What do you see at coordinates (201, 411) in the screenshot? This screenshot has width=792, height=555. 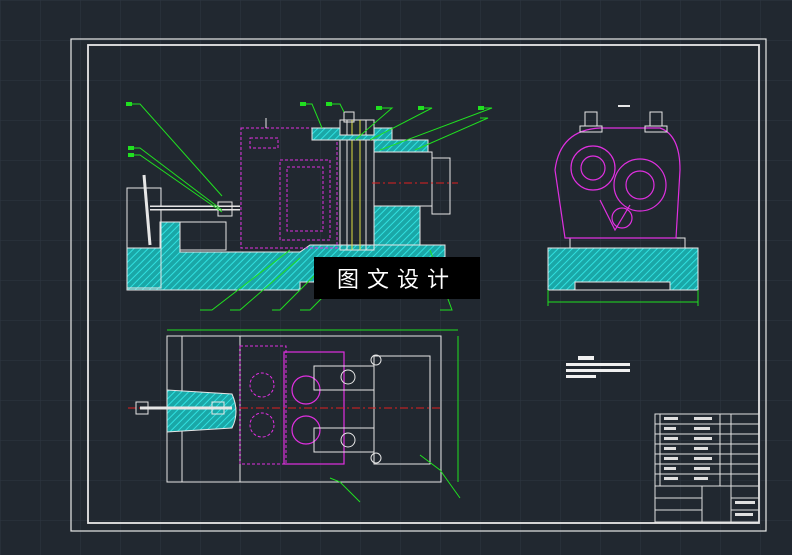 I see `top-clamp-jaw` at bounding box center [201, 411].